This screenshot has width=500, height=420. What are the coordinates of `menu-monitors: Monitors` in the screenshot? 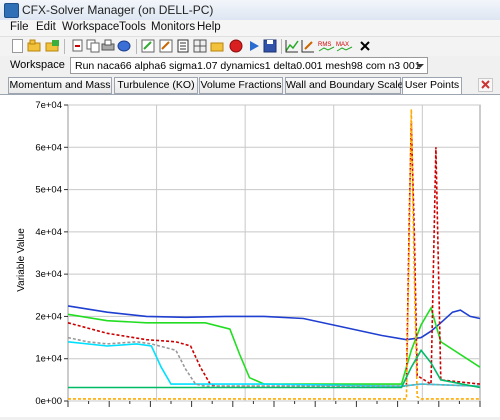 It's located at (173, 27).